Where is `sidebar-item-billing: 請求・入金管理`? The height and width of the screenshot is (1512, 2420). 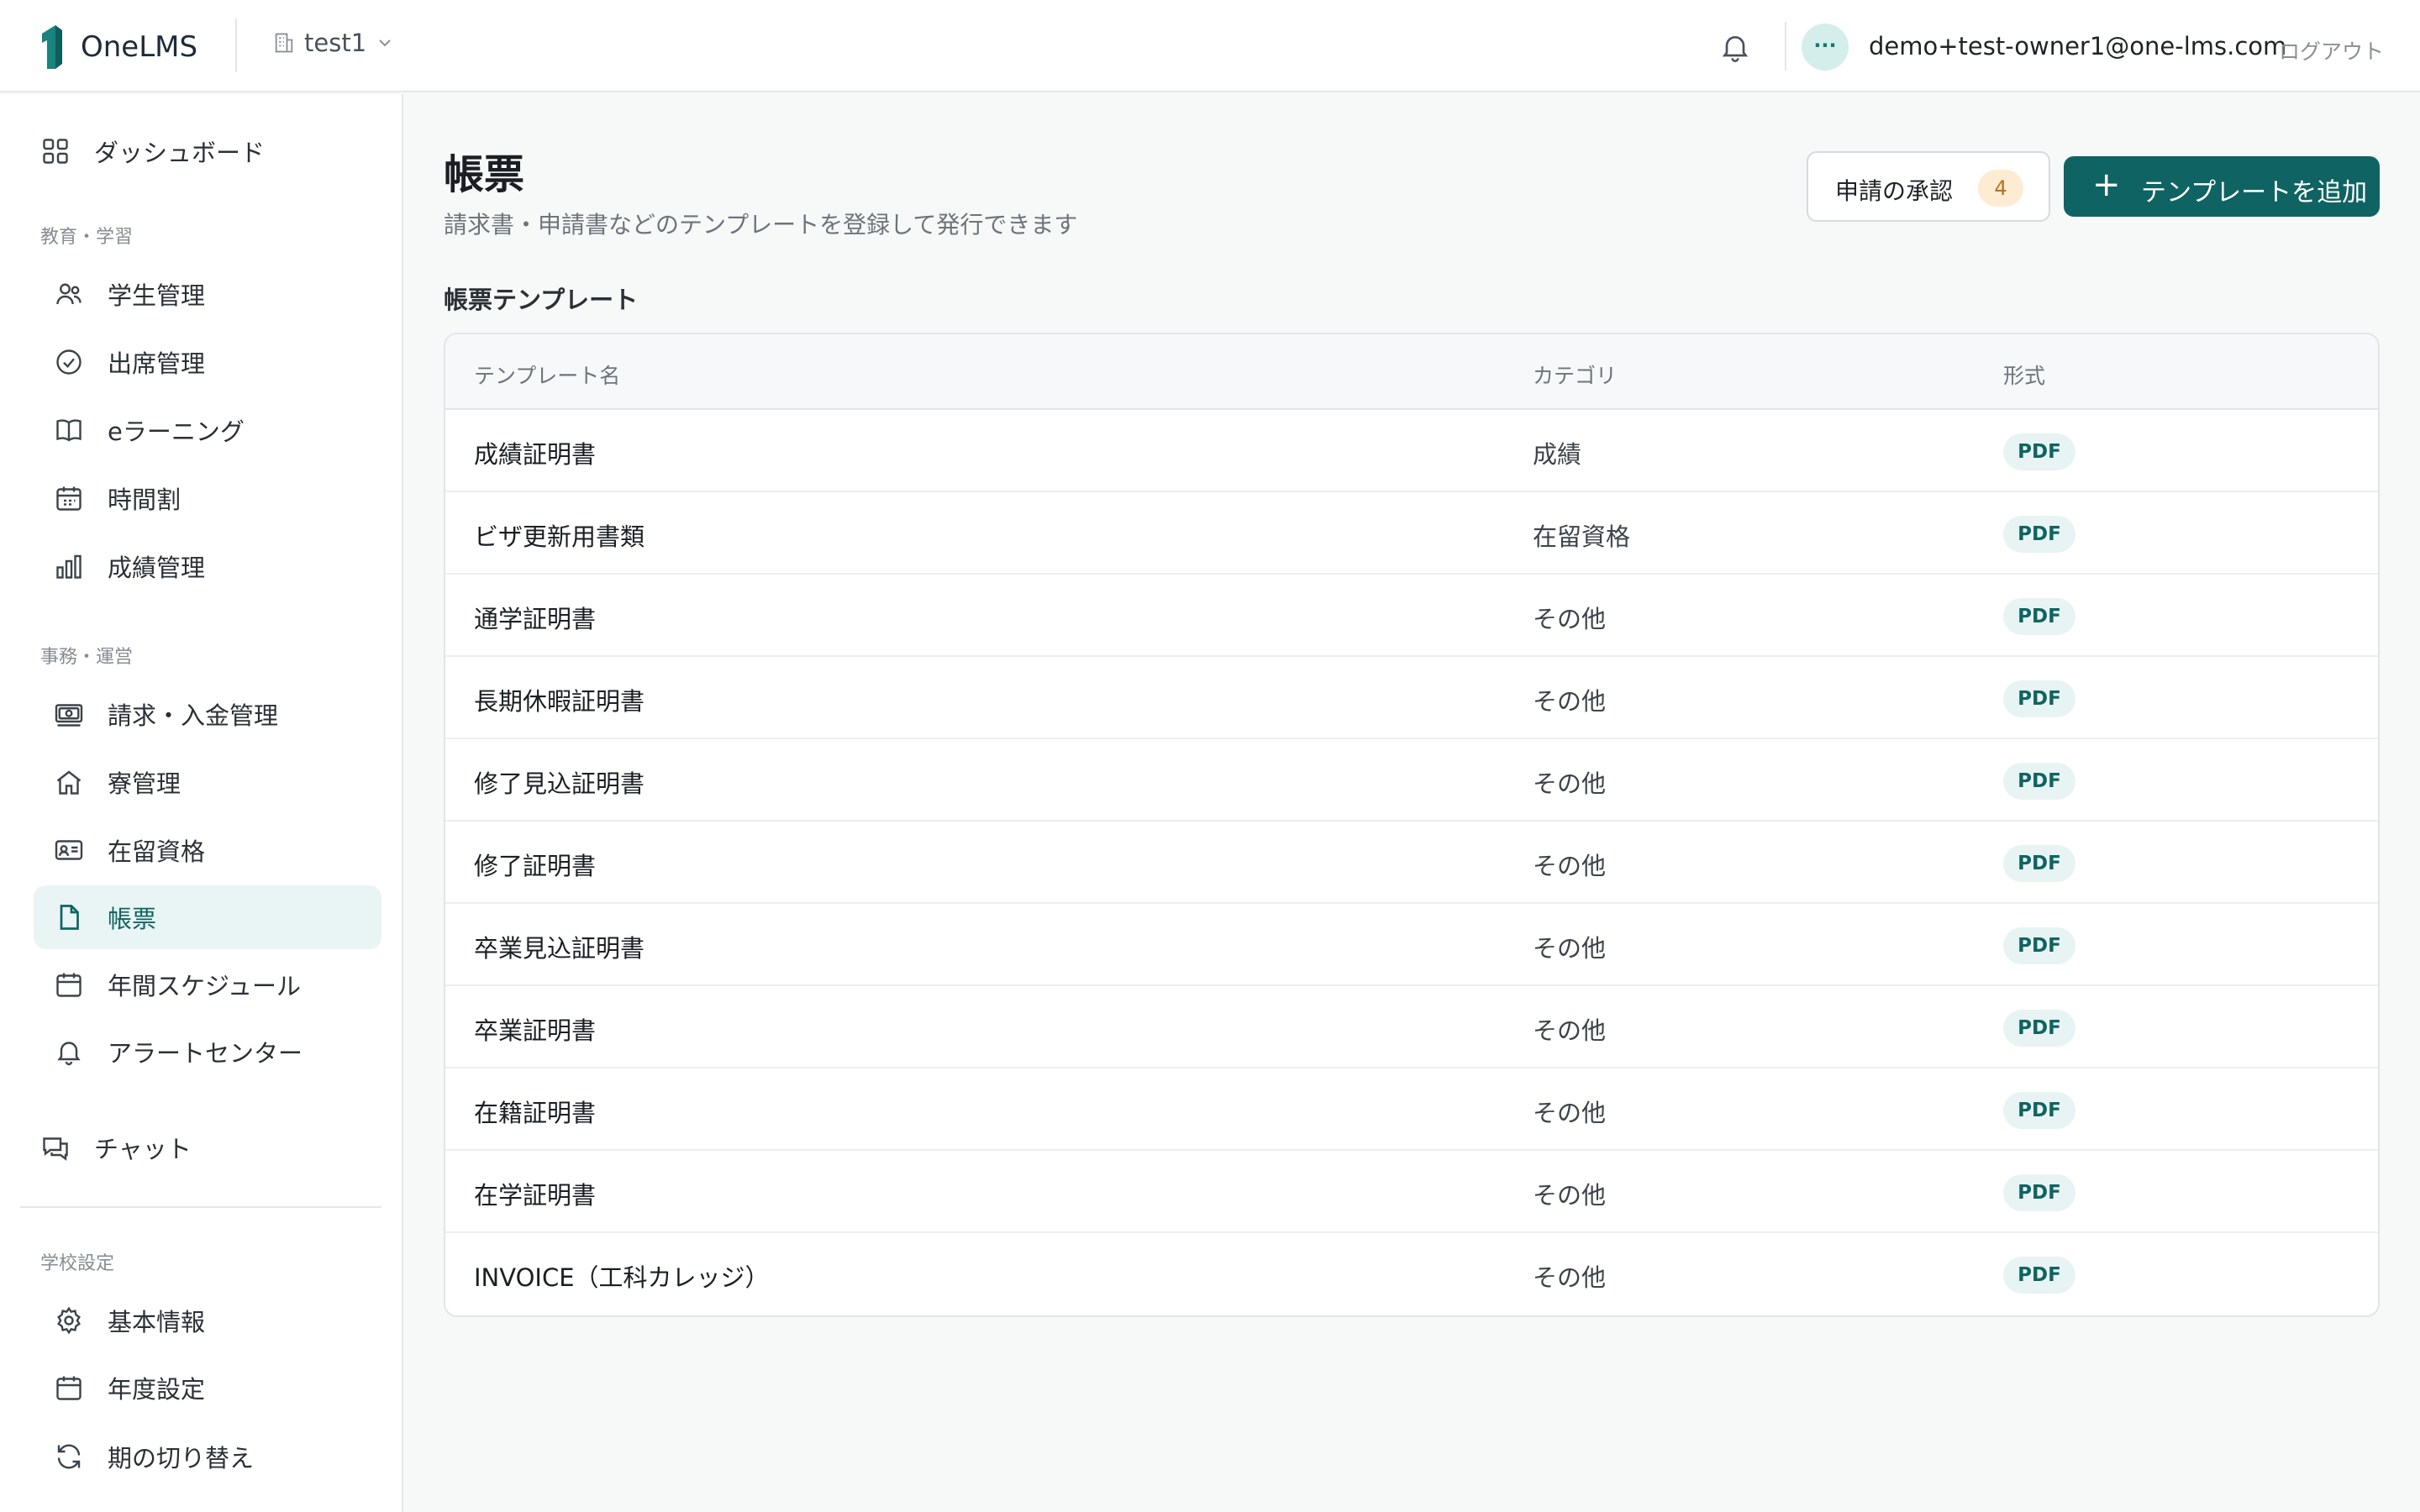
sidebar-item-billing: 請求・入金管理 is located at coordinates (207, 714).